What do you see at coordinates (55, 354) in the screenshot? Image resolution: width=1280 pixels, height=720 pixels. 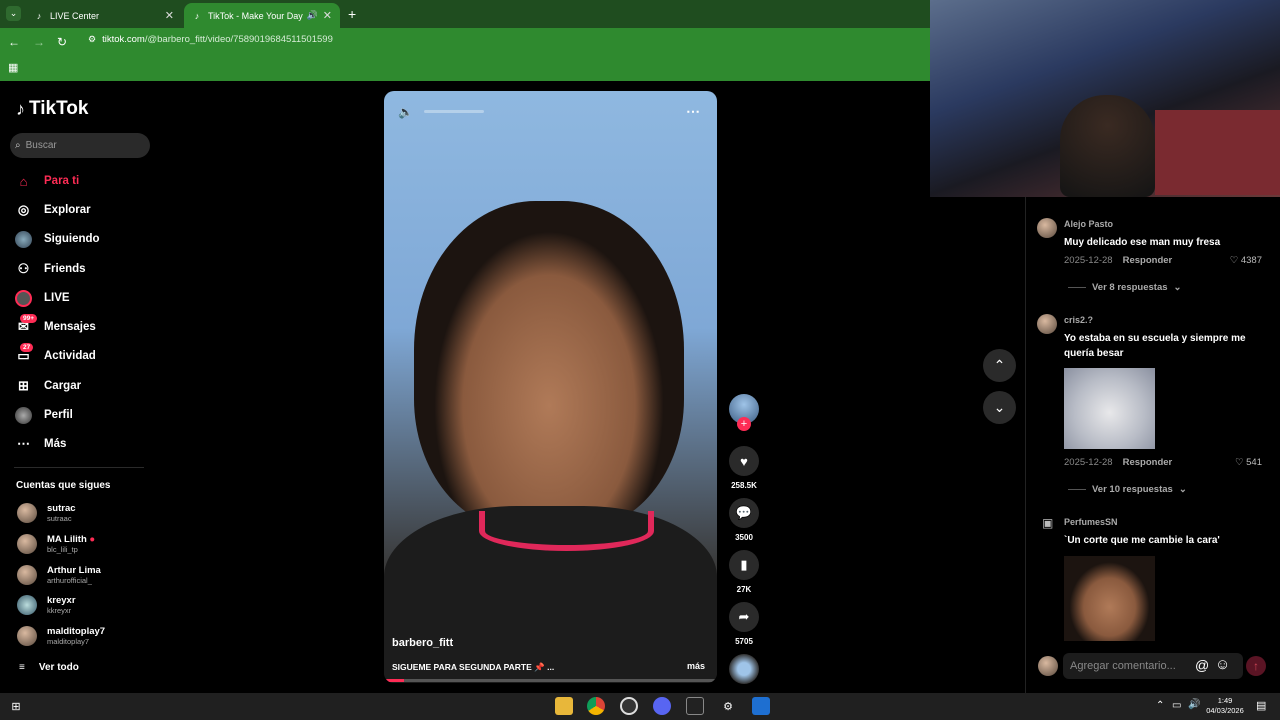 I see `nav-actividad: ▭ 27 Actividad` at bounding box center [55, 354].